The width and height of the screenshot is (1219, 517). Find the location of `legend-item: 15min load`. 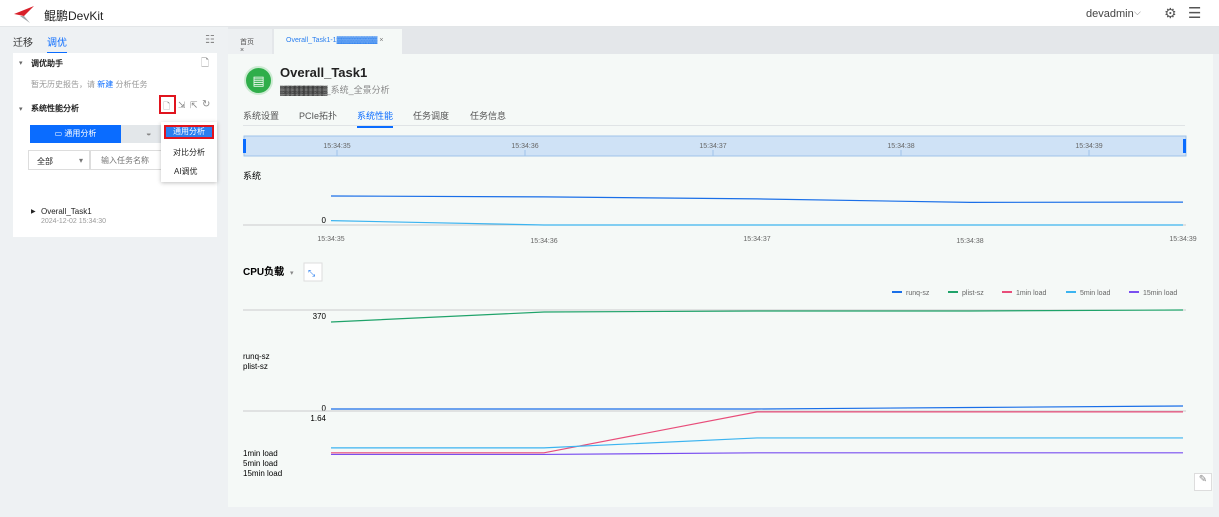

legend-item: 15min load is located at coordinates (1160, 293).